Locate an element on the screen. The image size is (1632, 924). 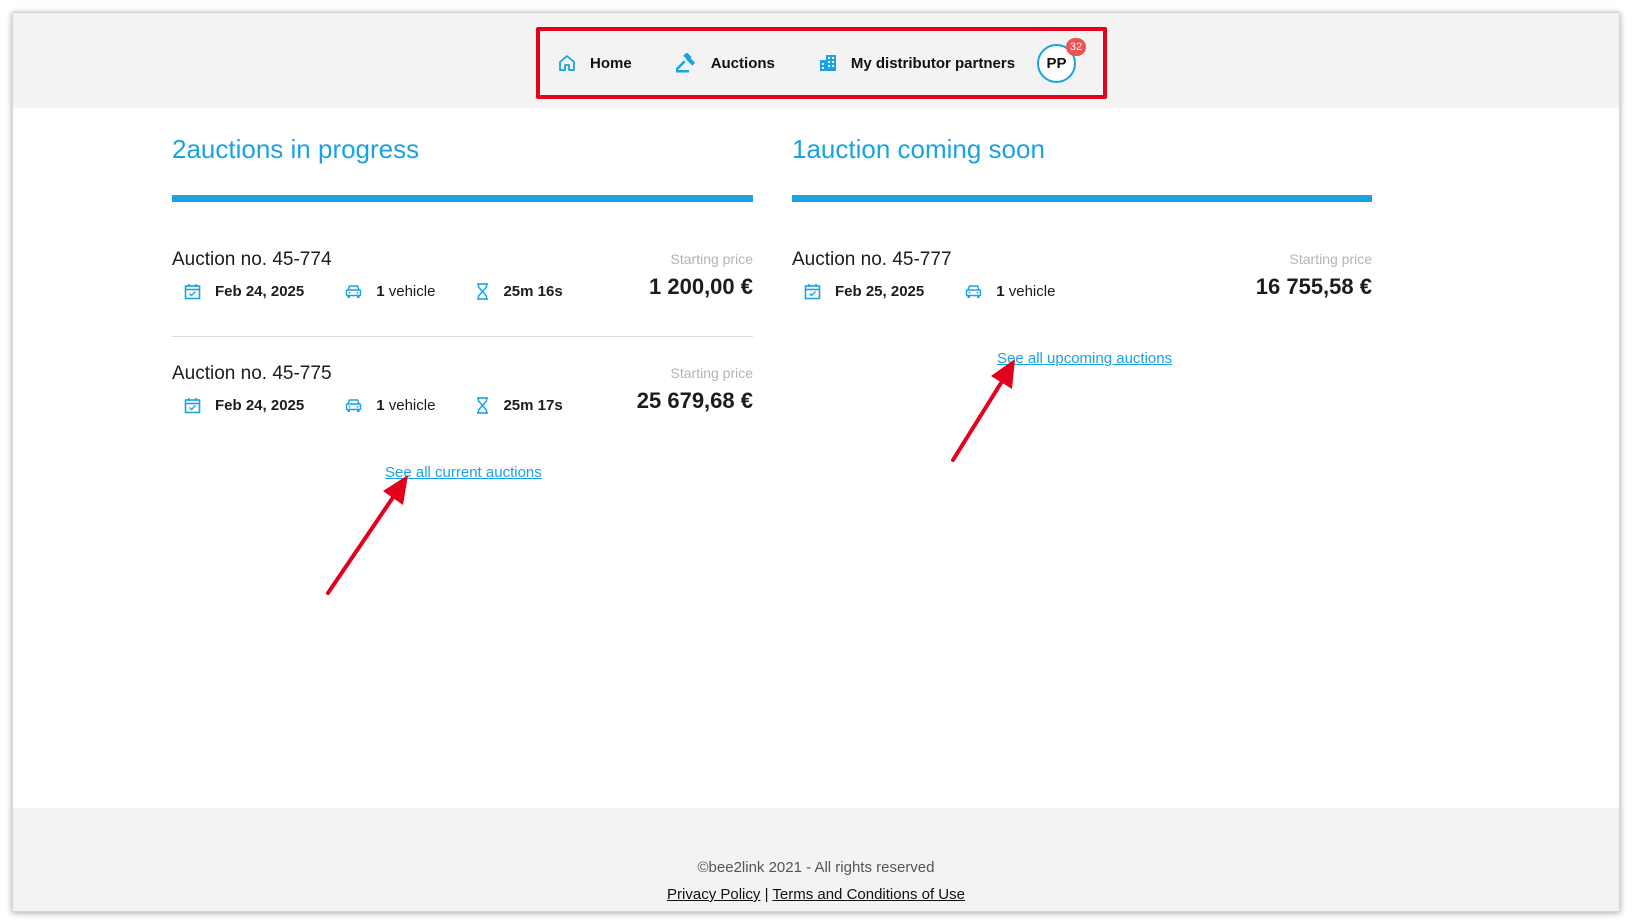
nav-item-auctions: Auctions is located at coordinates (725, 63).